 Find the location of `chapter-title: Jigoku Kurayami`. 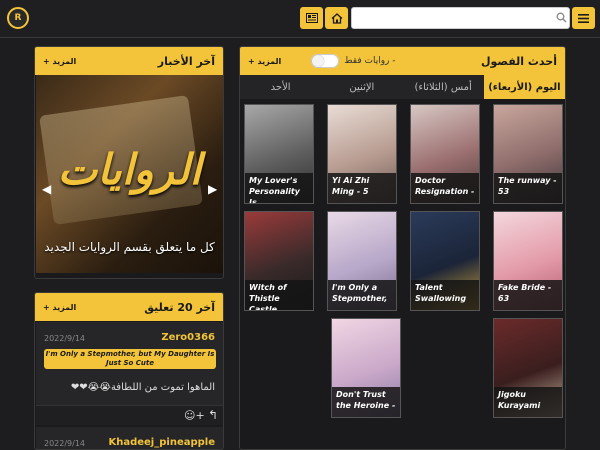

chapter-title: Jigoku Kurayami is located at coordinates (528, 402).